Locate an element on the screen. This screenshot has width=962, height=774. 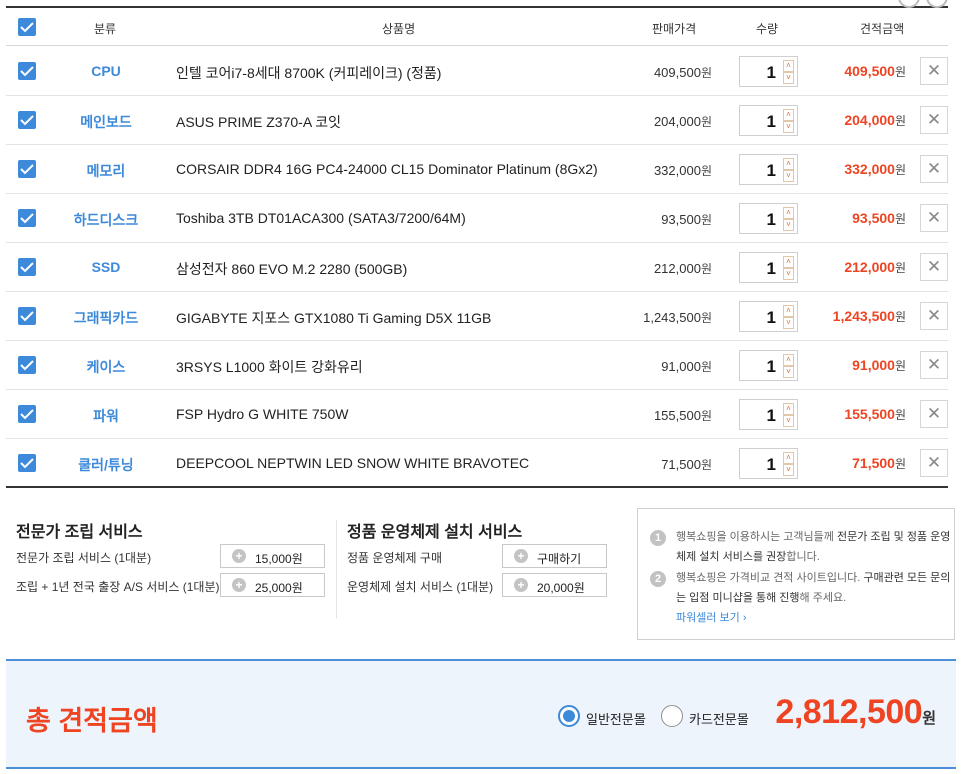
select-all-checkbox is located at coordinates (27, 27).